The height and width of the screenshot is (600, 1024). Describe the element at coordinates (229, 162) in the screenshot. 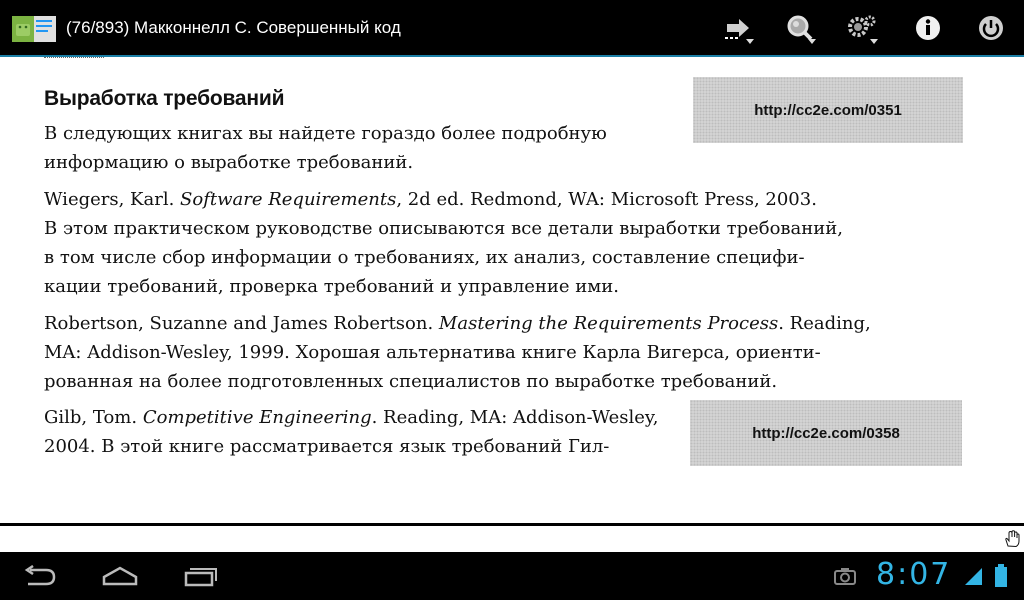

I see `intro-line-2: информацию о выработке требований.` at that location.